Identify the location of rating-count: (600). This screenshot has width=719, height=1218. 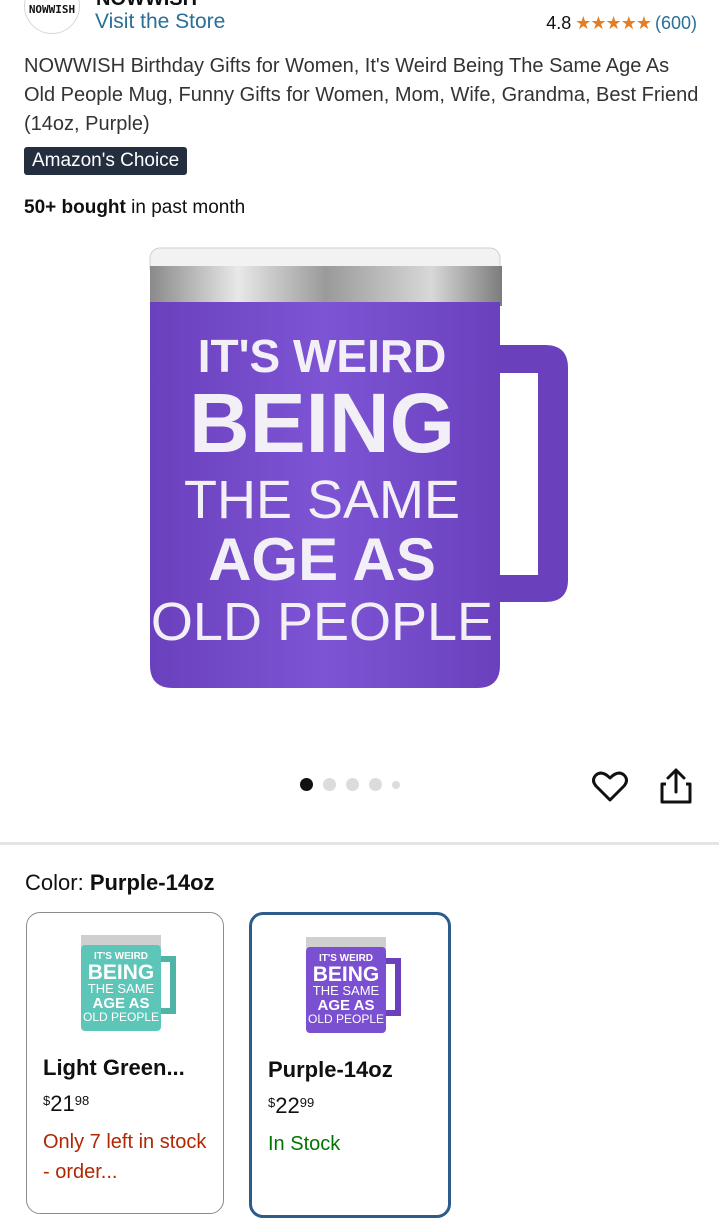
(676, 23).